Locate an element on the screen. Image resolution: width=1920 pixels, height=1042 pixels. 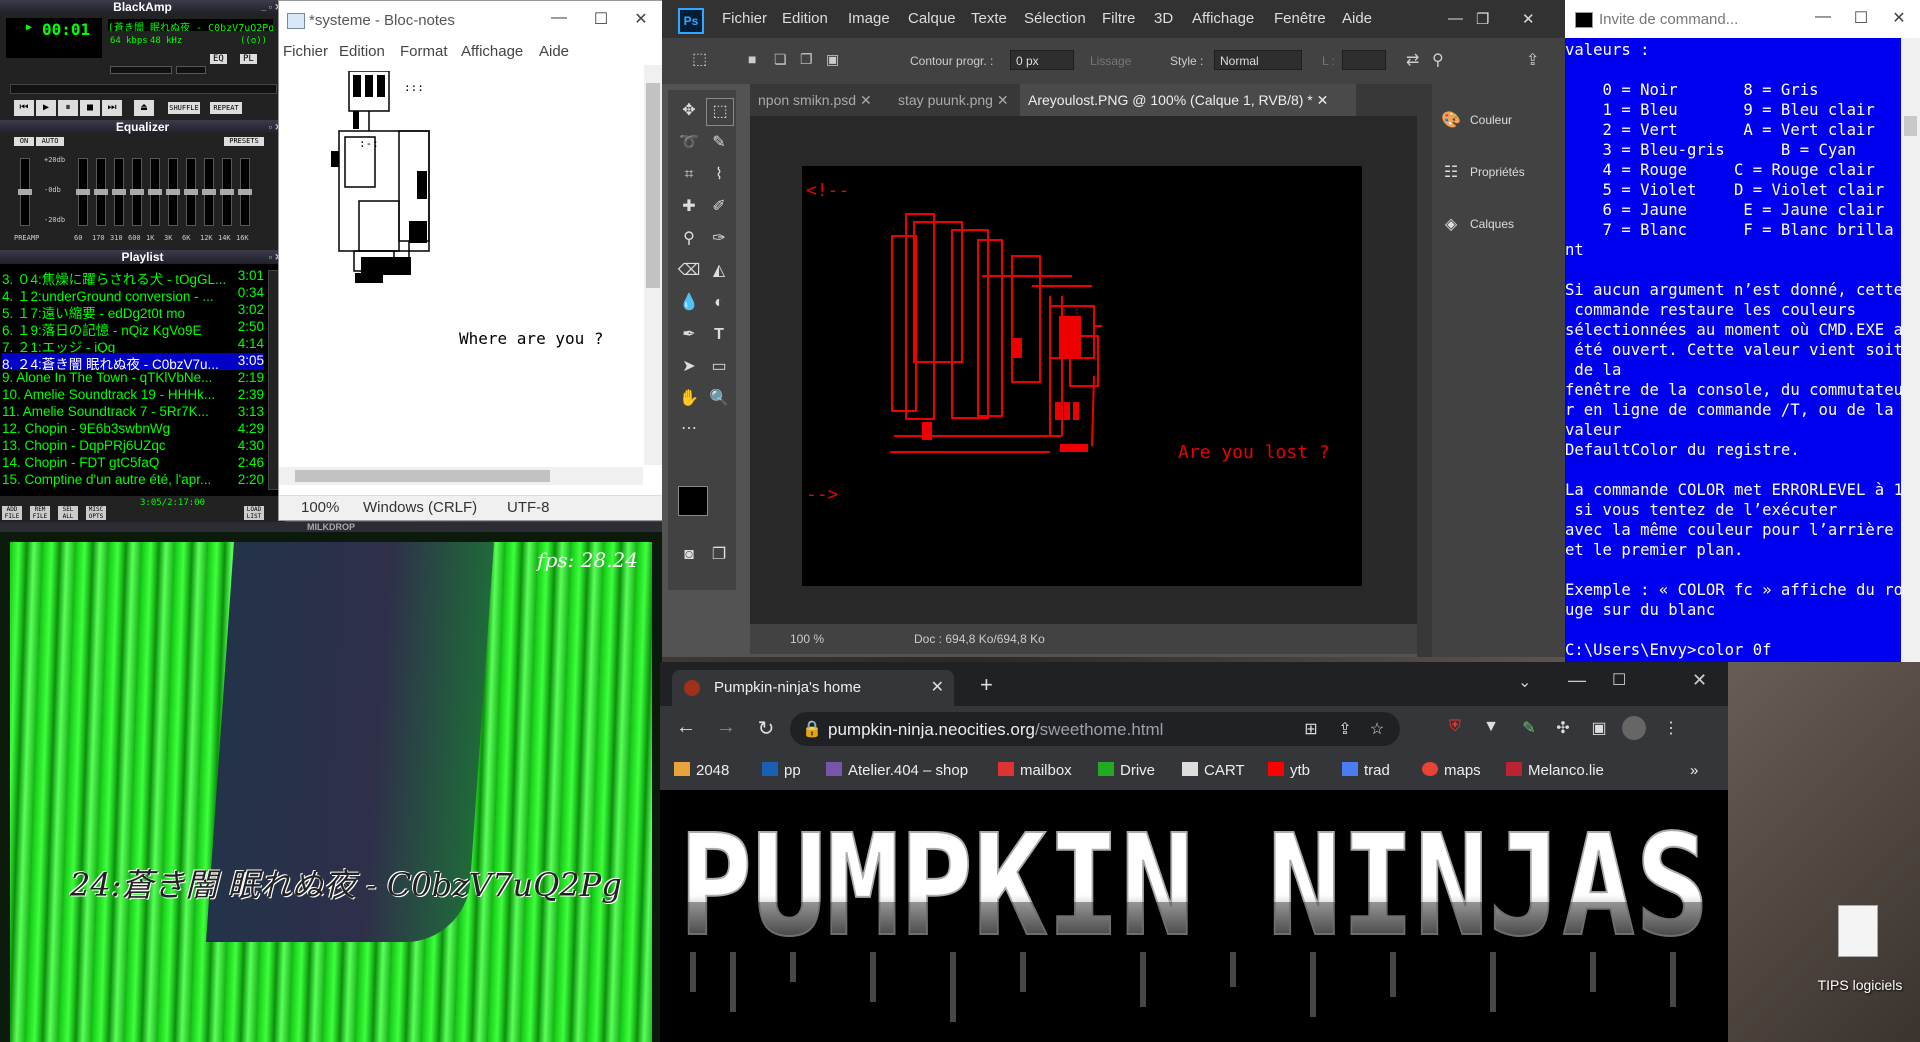
style-select: Normal is located at coordinates (1258, 60).